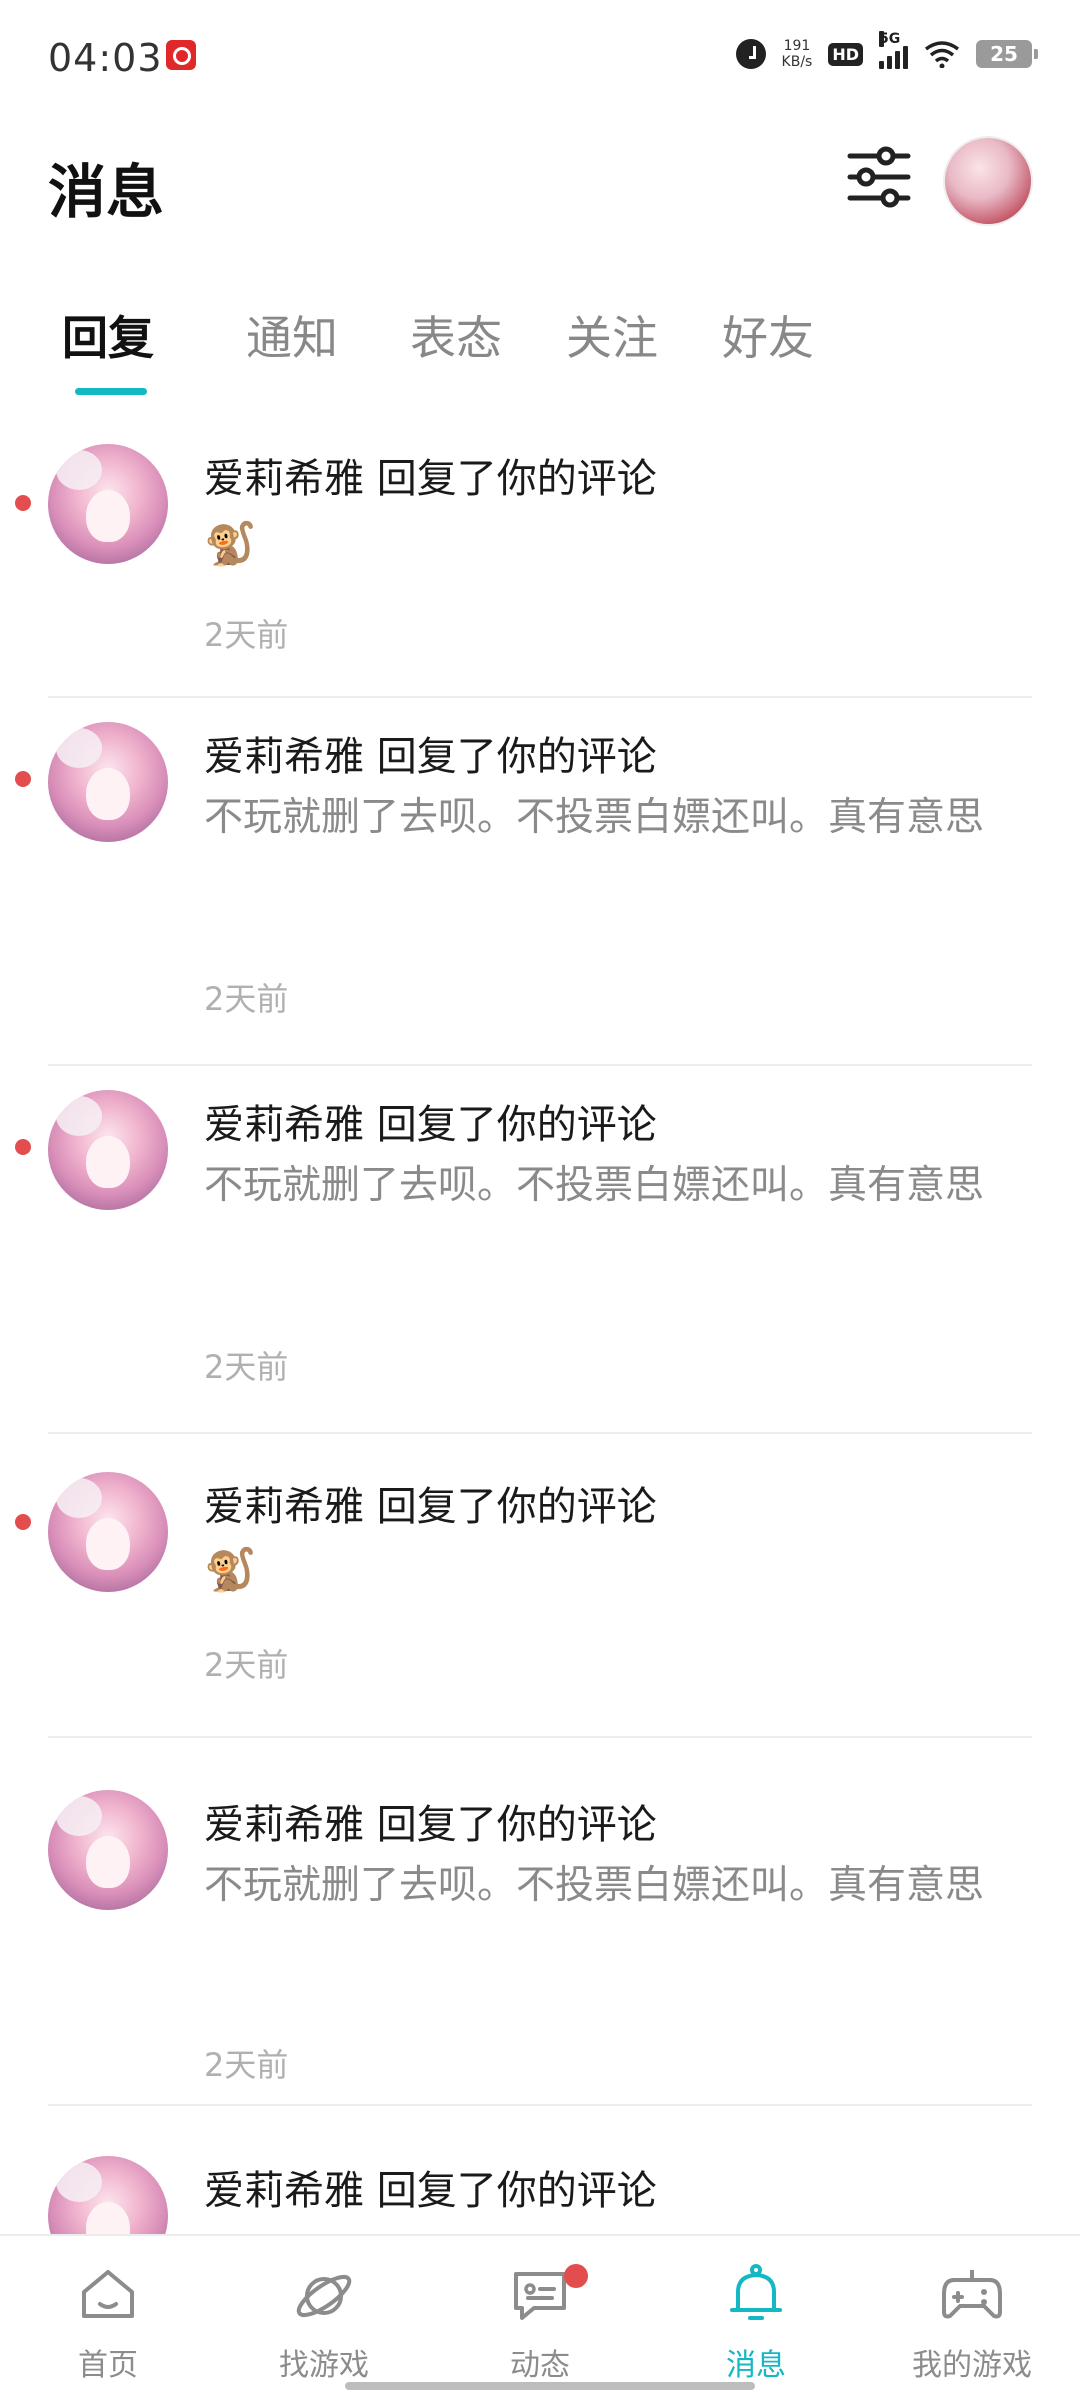 The image size is (1080, 2402). What do you see at coordinates (890, 39) in the screenshot?
I see `network-type-label: 5G` at bounding box center [890, 39].